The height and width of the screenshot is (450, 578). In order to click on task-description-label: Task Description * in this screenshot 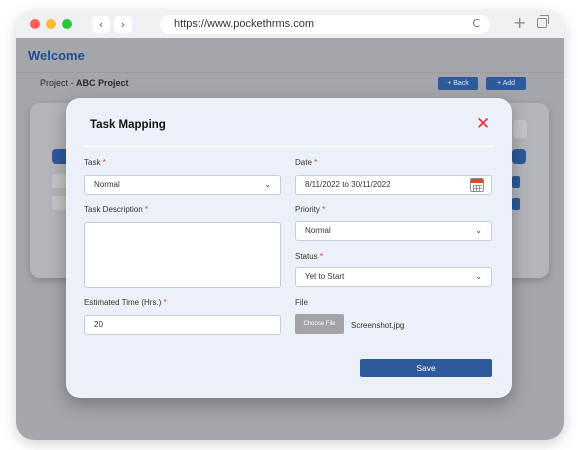, I will do `click(116, 209)`.